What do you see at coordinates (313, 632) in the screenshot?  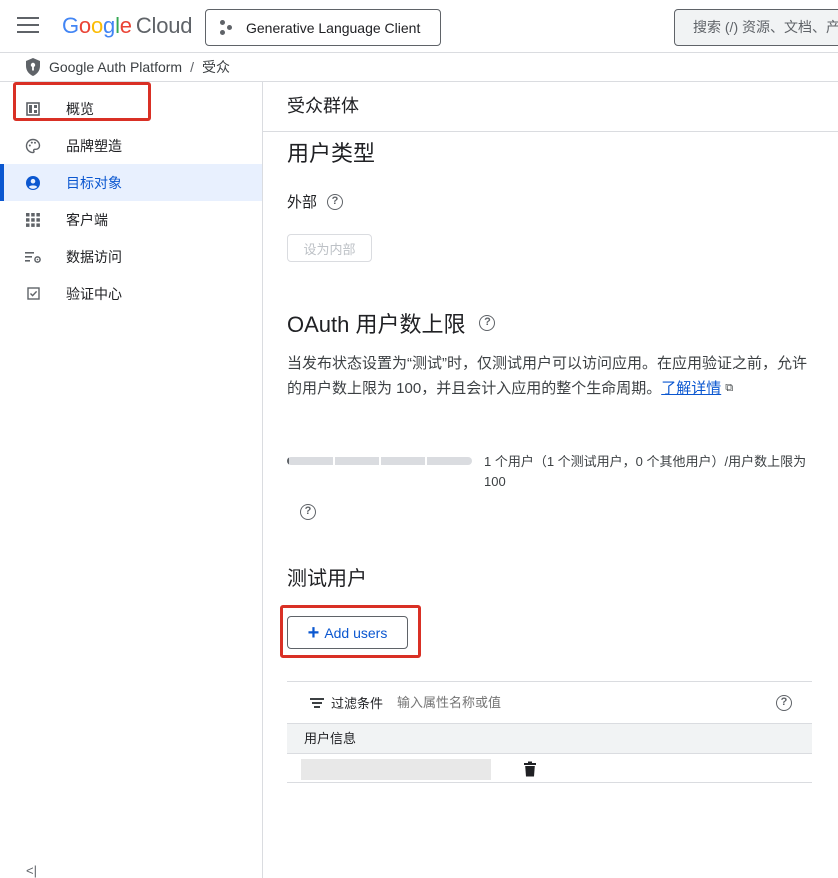 I see `plus-icon: +` at bounding box center [313, 632].